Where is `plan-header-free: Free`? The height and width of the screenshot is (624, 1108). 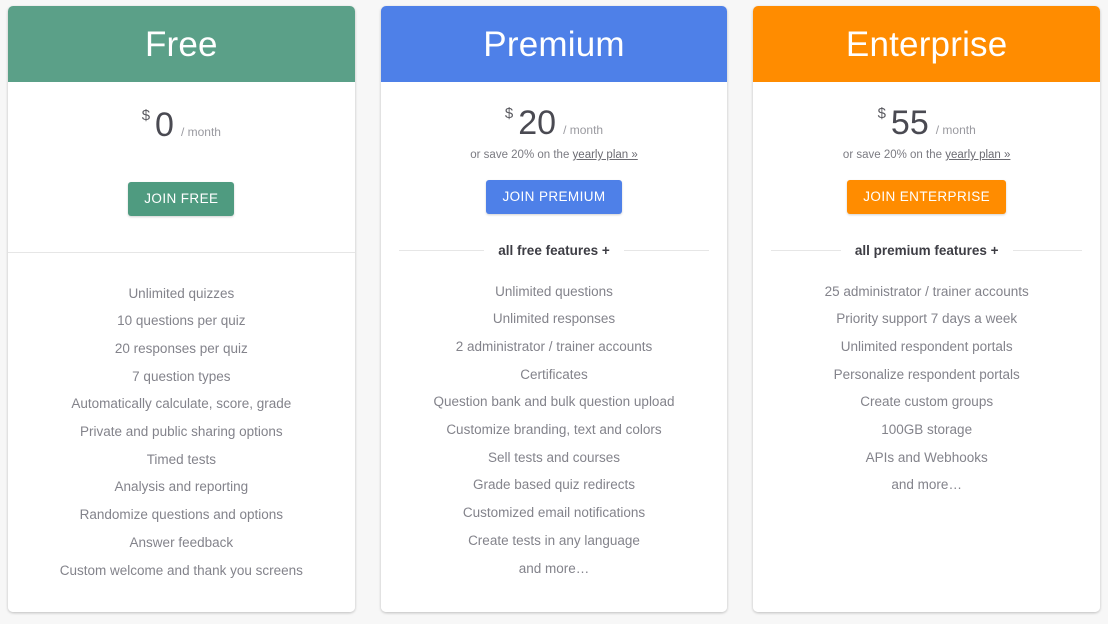
plan-header-free: Free is located at coordinates (181, 44).